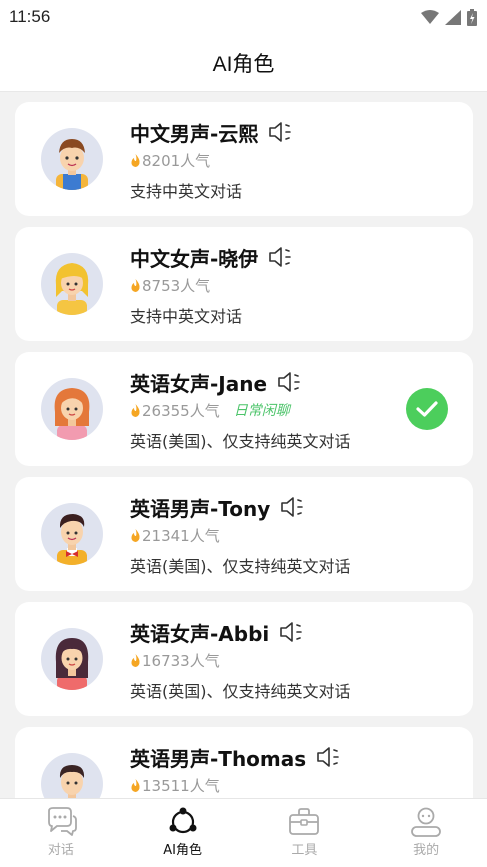  What do you see at coordinates (181, 535) in the screenshot?
I see `popularity-count: 21341人气` at bounding box center [181, 535].